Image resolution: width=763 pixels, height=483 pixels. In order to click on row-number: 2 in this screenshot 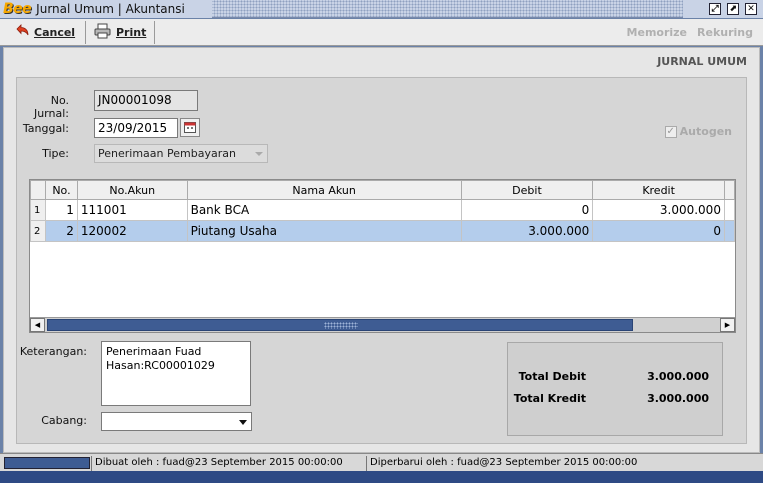, I will do `click(38, 231)`.